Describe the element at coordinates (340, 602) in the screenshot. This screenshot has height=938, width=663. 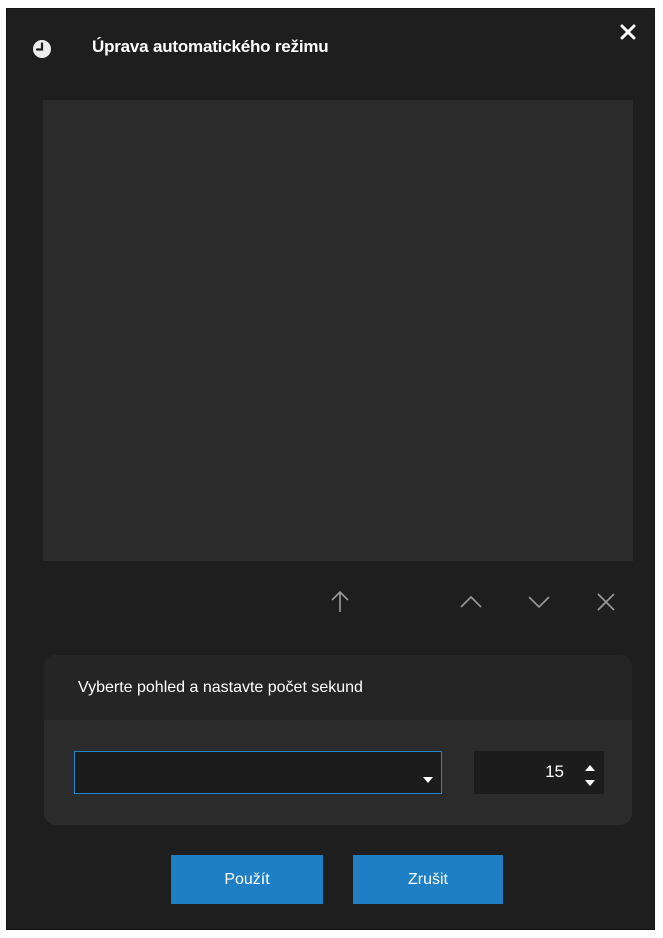
I see `arrow-up-icon` at that location.